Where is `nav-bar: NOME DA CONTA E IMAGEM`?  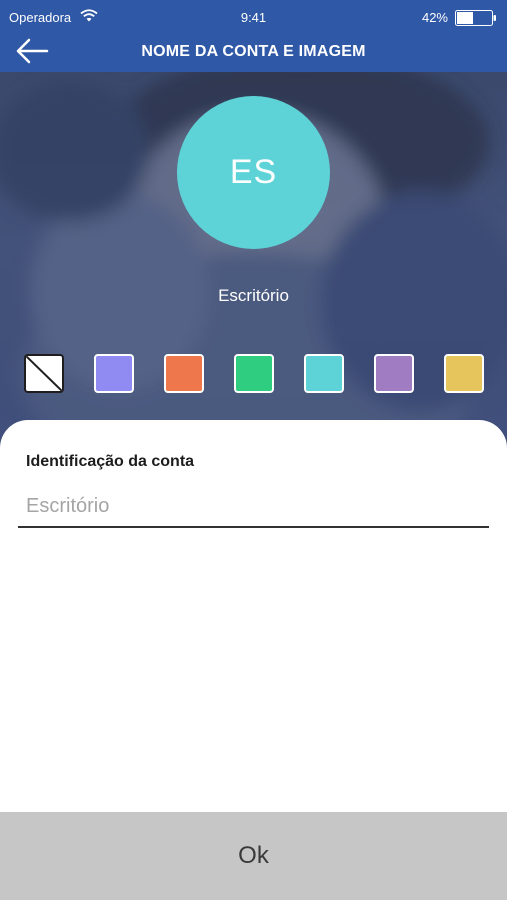
nav-bar: NOME DA CONTA E IMAGEM is located at coordinates (253, 53).